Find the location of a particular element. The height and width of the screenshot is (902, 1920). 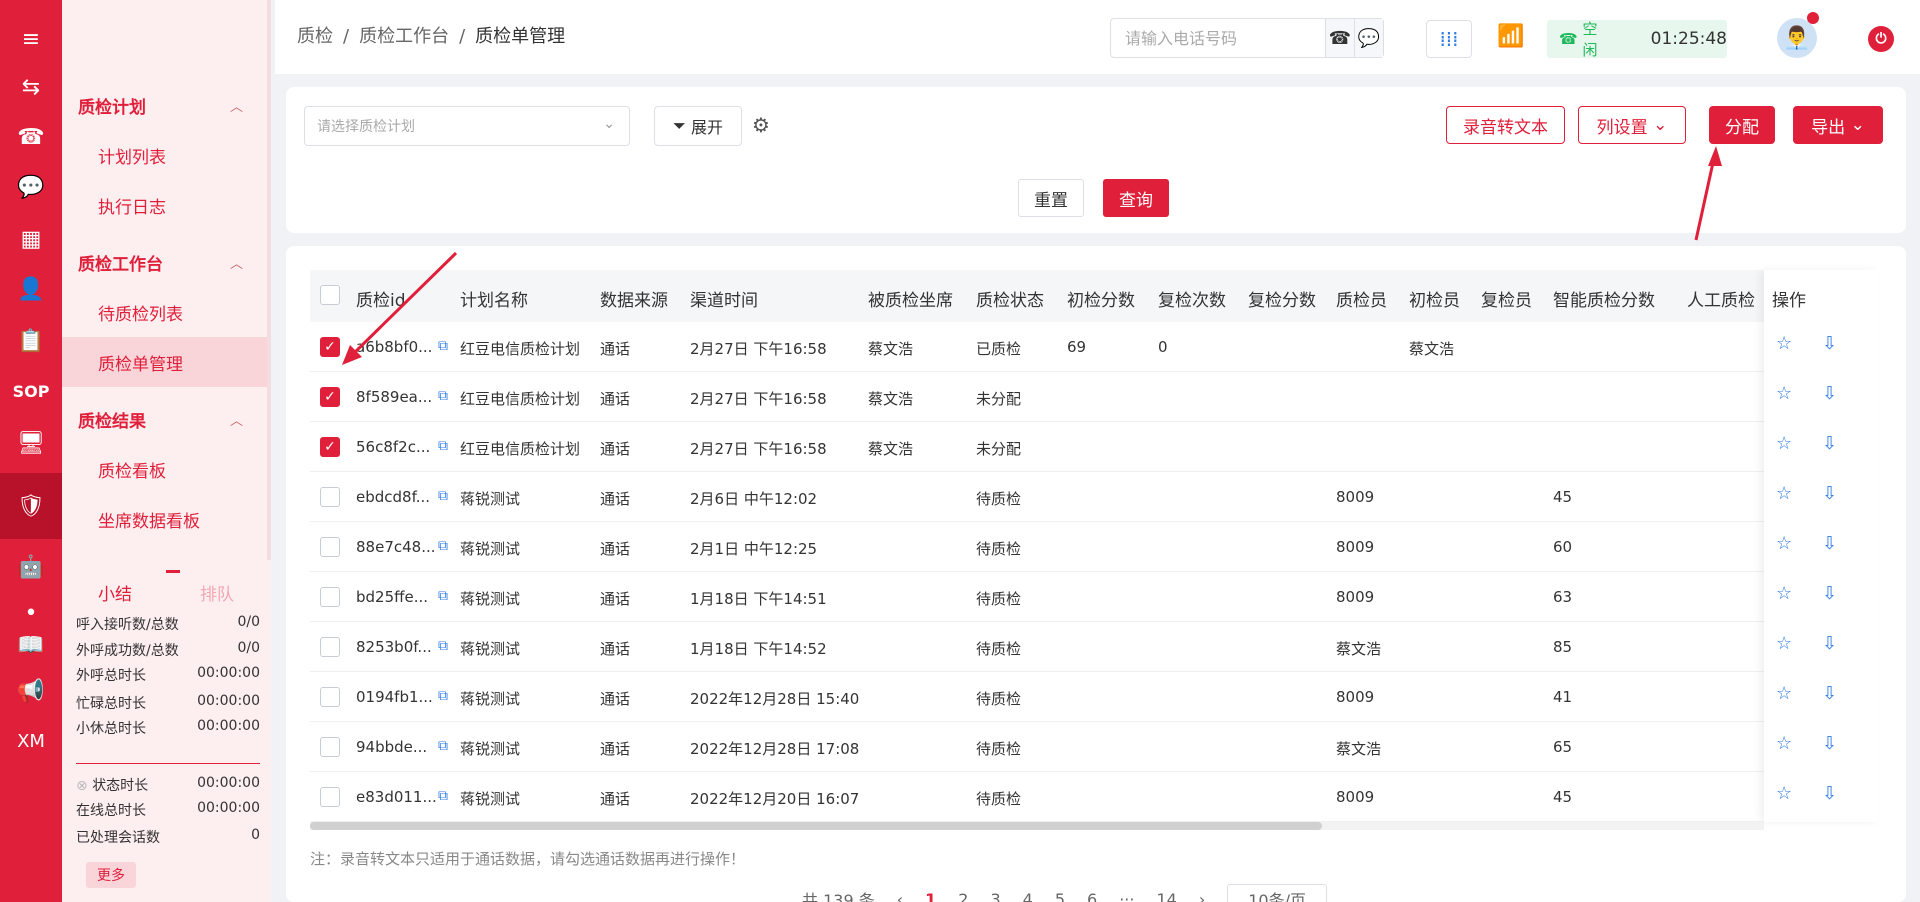

megaphone-icon: 📢 is located at coordinates (31, 691).